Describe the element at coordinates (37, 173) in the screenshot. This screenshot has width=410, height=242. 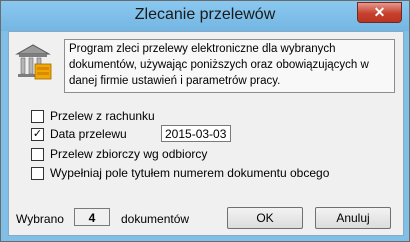
I see `checkbox-wypelniaj-pole` at that location.